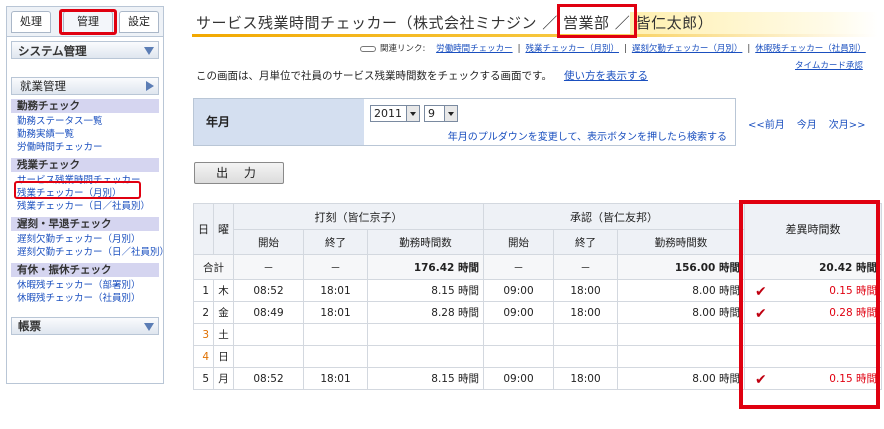 The width and height of the screenshot is (884, 429). I want to click on system-management-label: システム管理, so click(52, 51).